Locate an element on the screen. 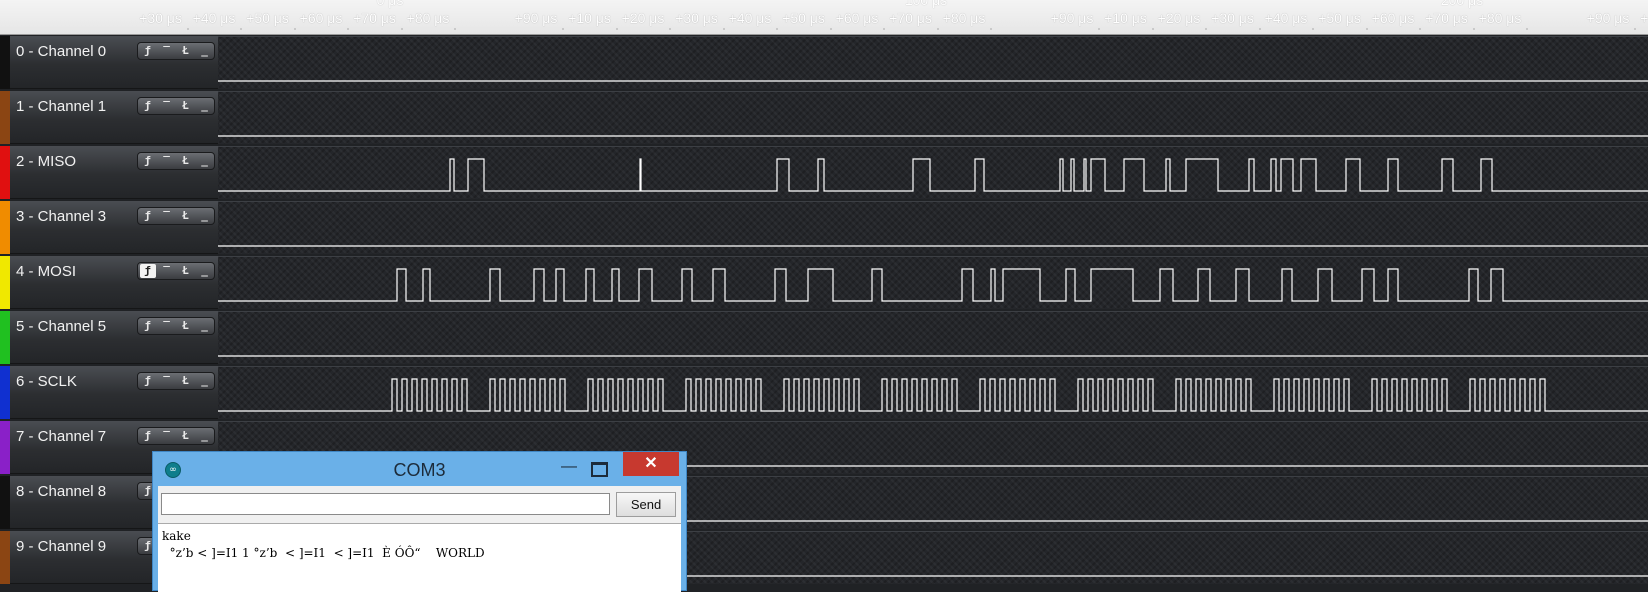 The width and height of the screenshot is (1648, 592). waveform-trace is located at coordinates (933, 175).